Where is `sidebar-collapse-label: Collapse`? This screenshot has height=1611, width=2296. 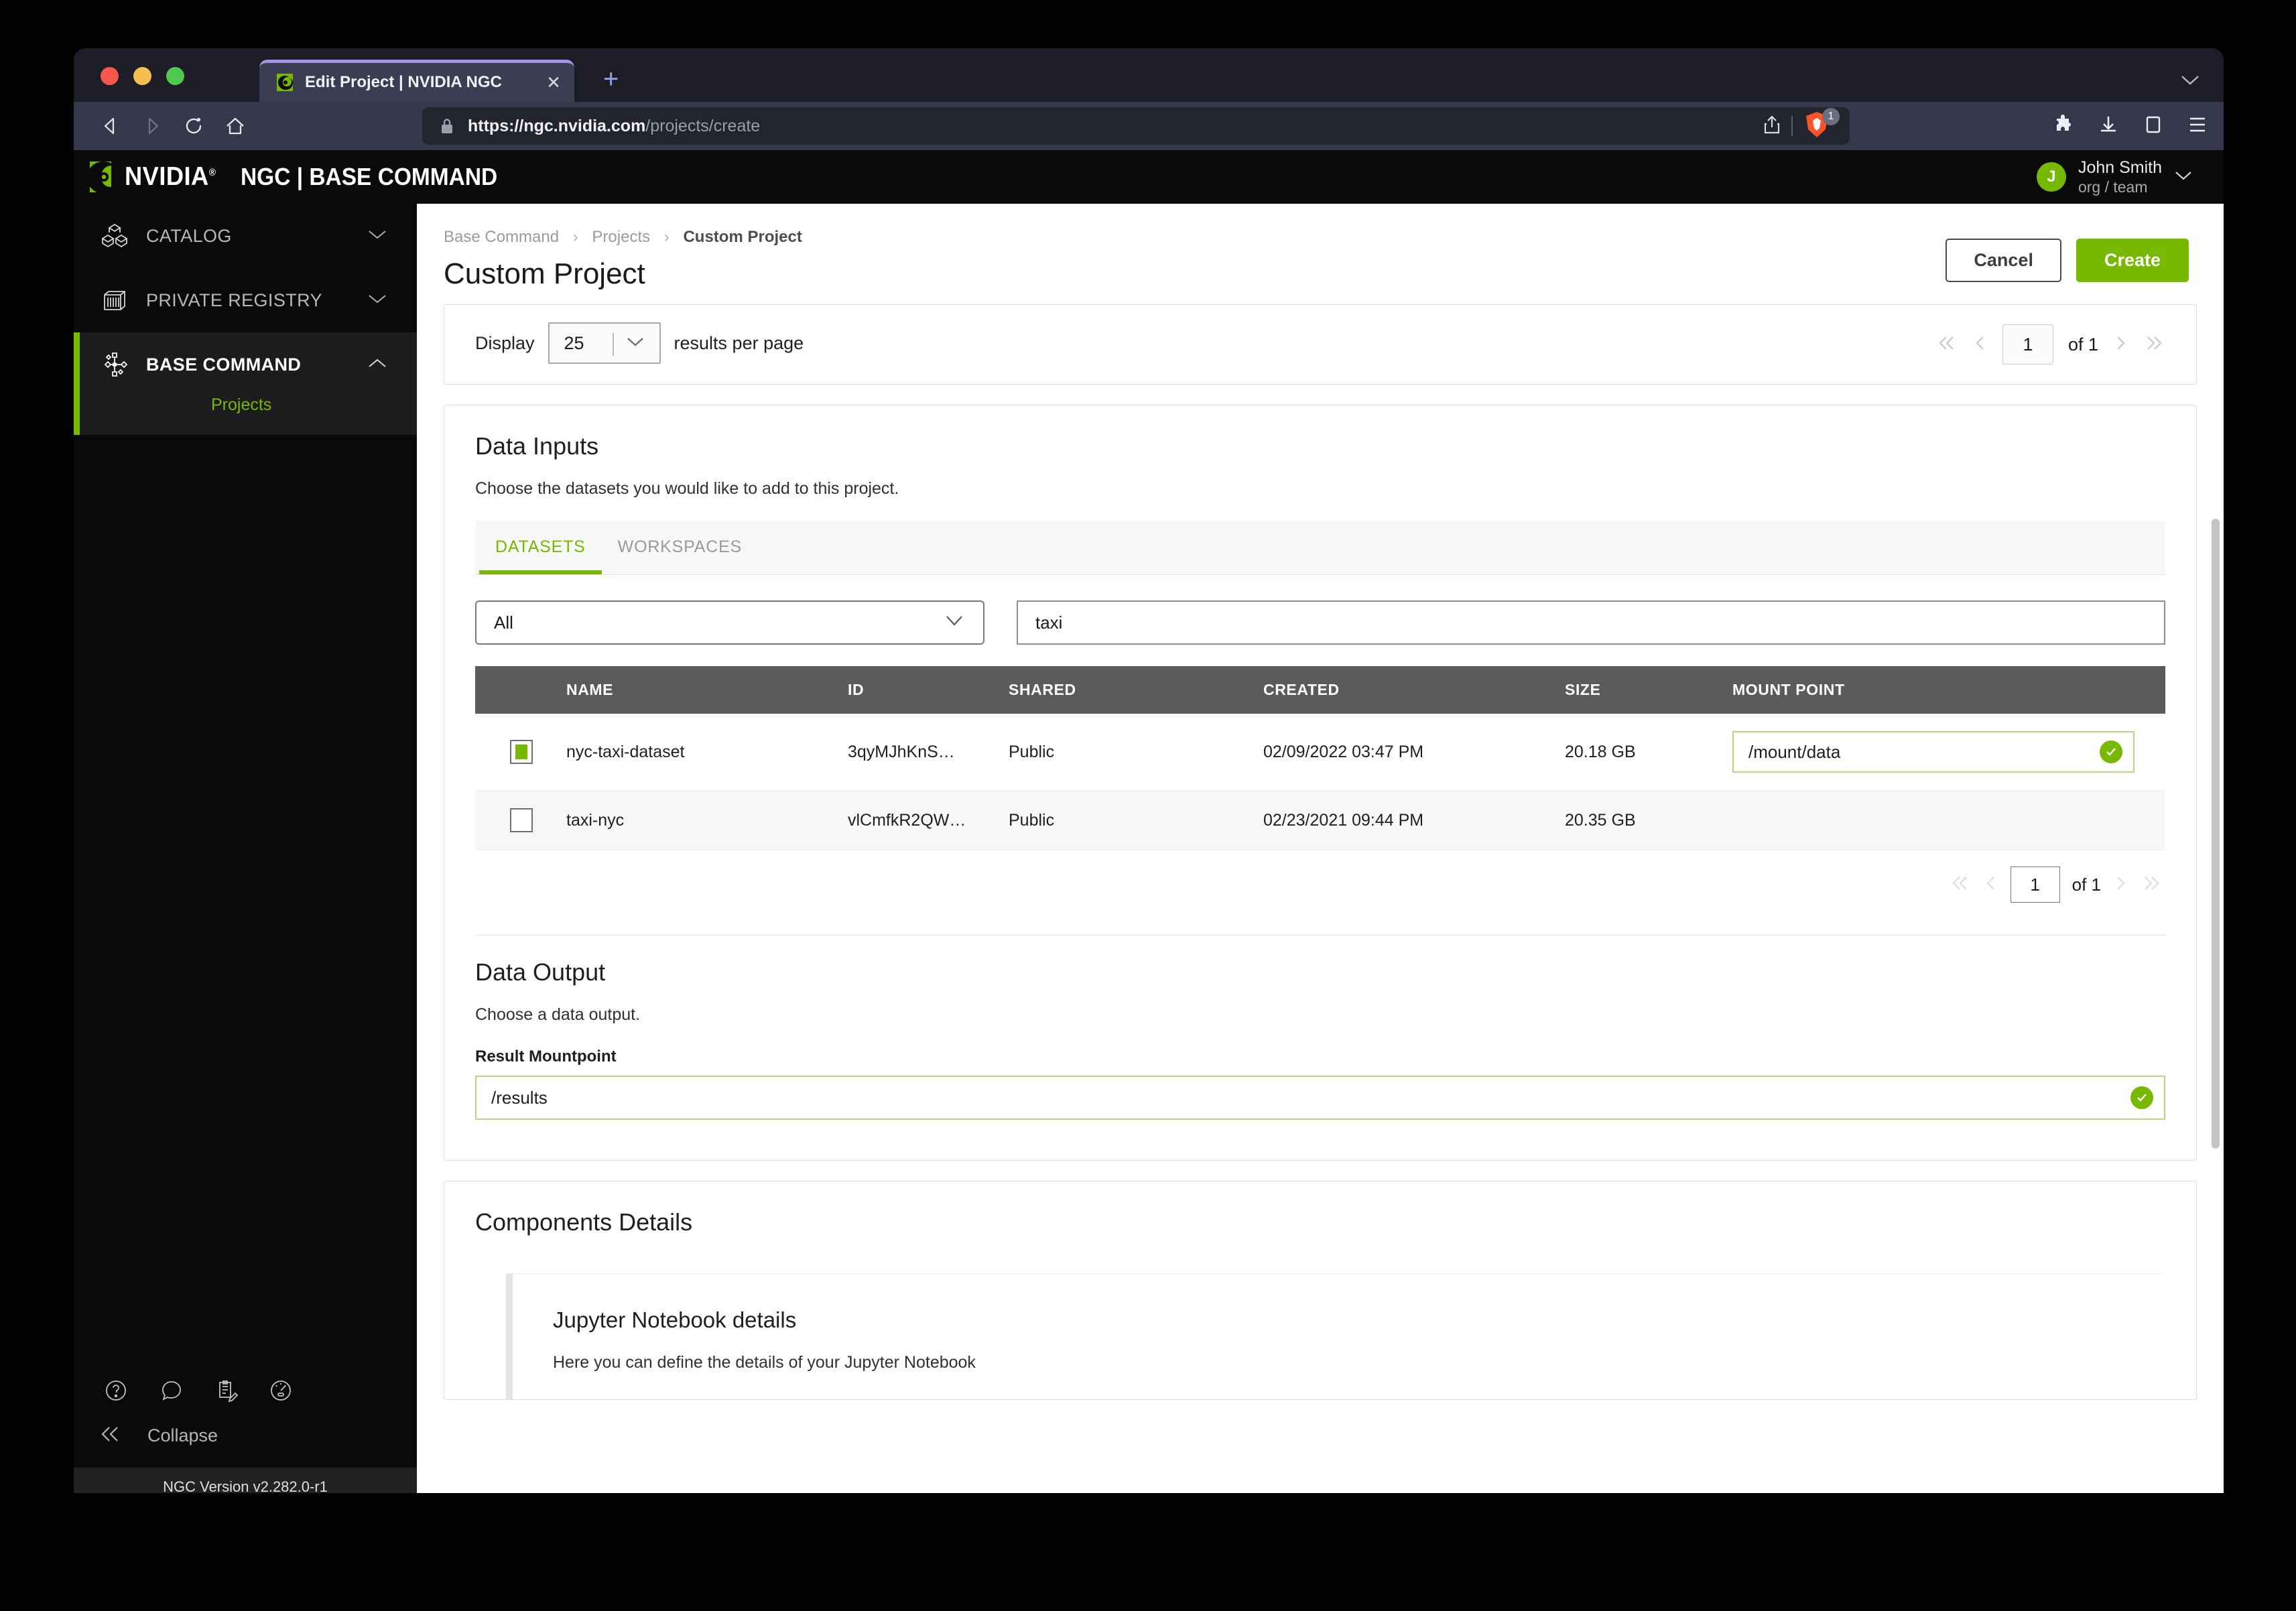
sidebar-collapse-label: Collapse is located at coordinates (182, 1435).